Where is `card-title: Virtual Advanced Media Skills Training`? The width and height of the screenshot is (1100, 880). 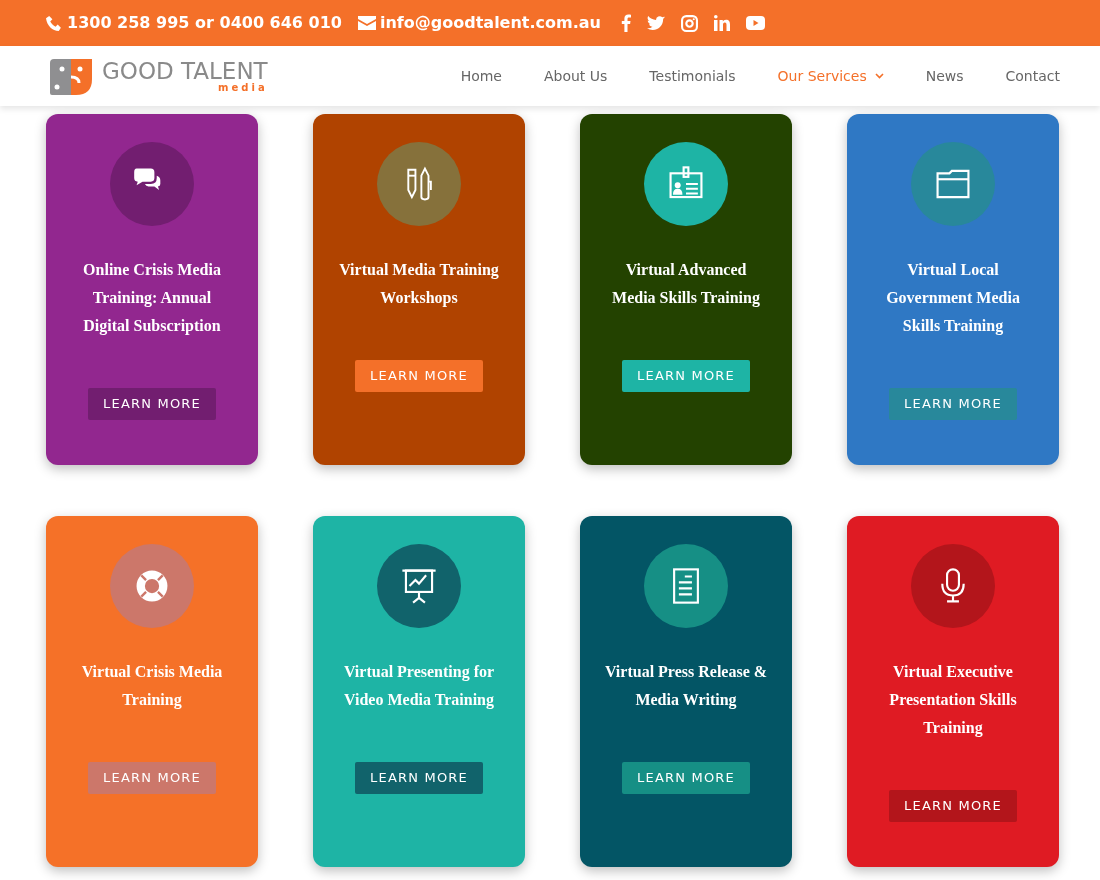
card-title: Virtual Advanced Media Skills Training is located at coordinates (686, 284).